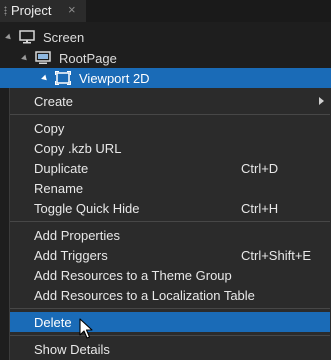 Image resolution: width=331 pixels, height=360 pixels. What do you see at coordinates (260, 208) in the screenshot?
I see `menu-item-shortcut: Ctrl+H` at bounding box center [260, 208].